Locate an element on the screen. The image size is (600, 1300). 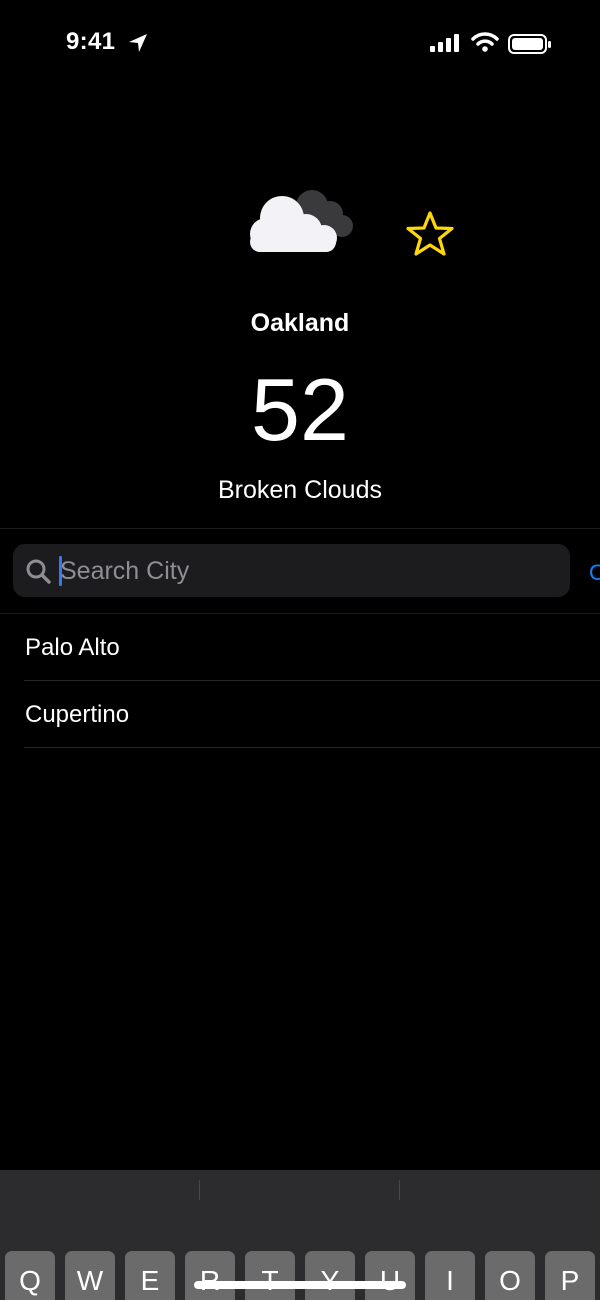
key-t: T is located at coordinates (270, 1275).